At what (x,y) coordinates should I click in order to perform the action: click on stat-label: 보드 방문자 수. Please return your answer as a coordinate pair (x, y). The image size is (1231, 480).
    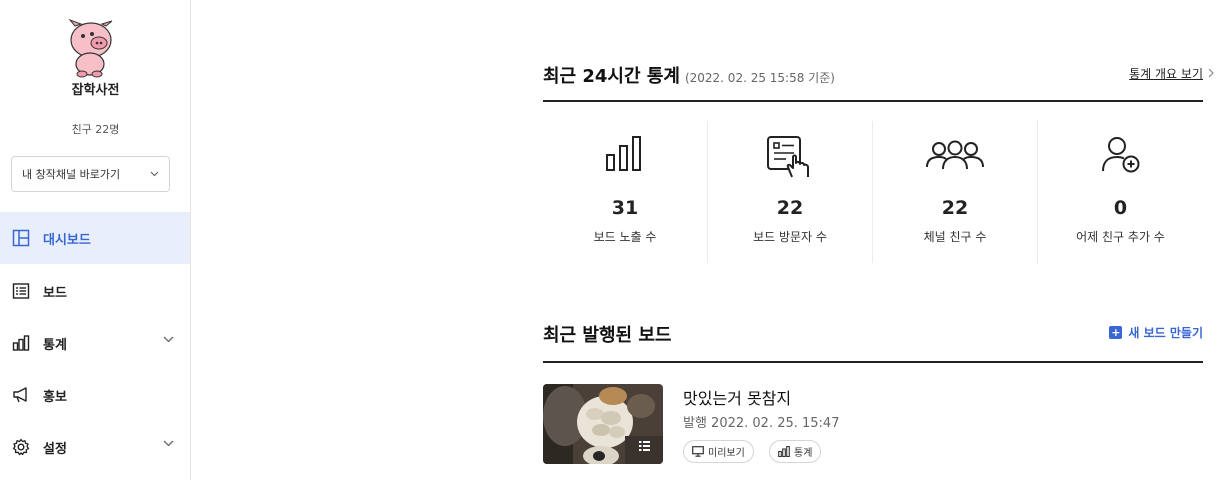
    Looking at the image, I should click on (790, 237).